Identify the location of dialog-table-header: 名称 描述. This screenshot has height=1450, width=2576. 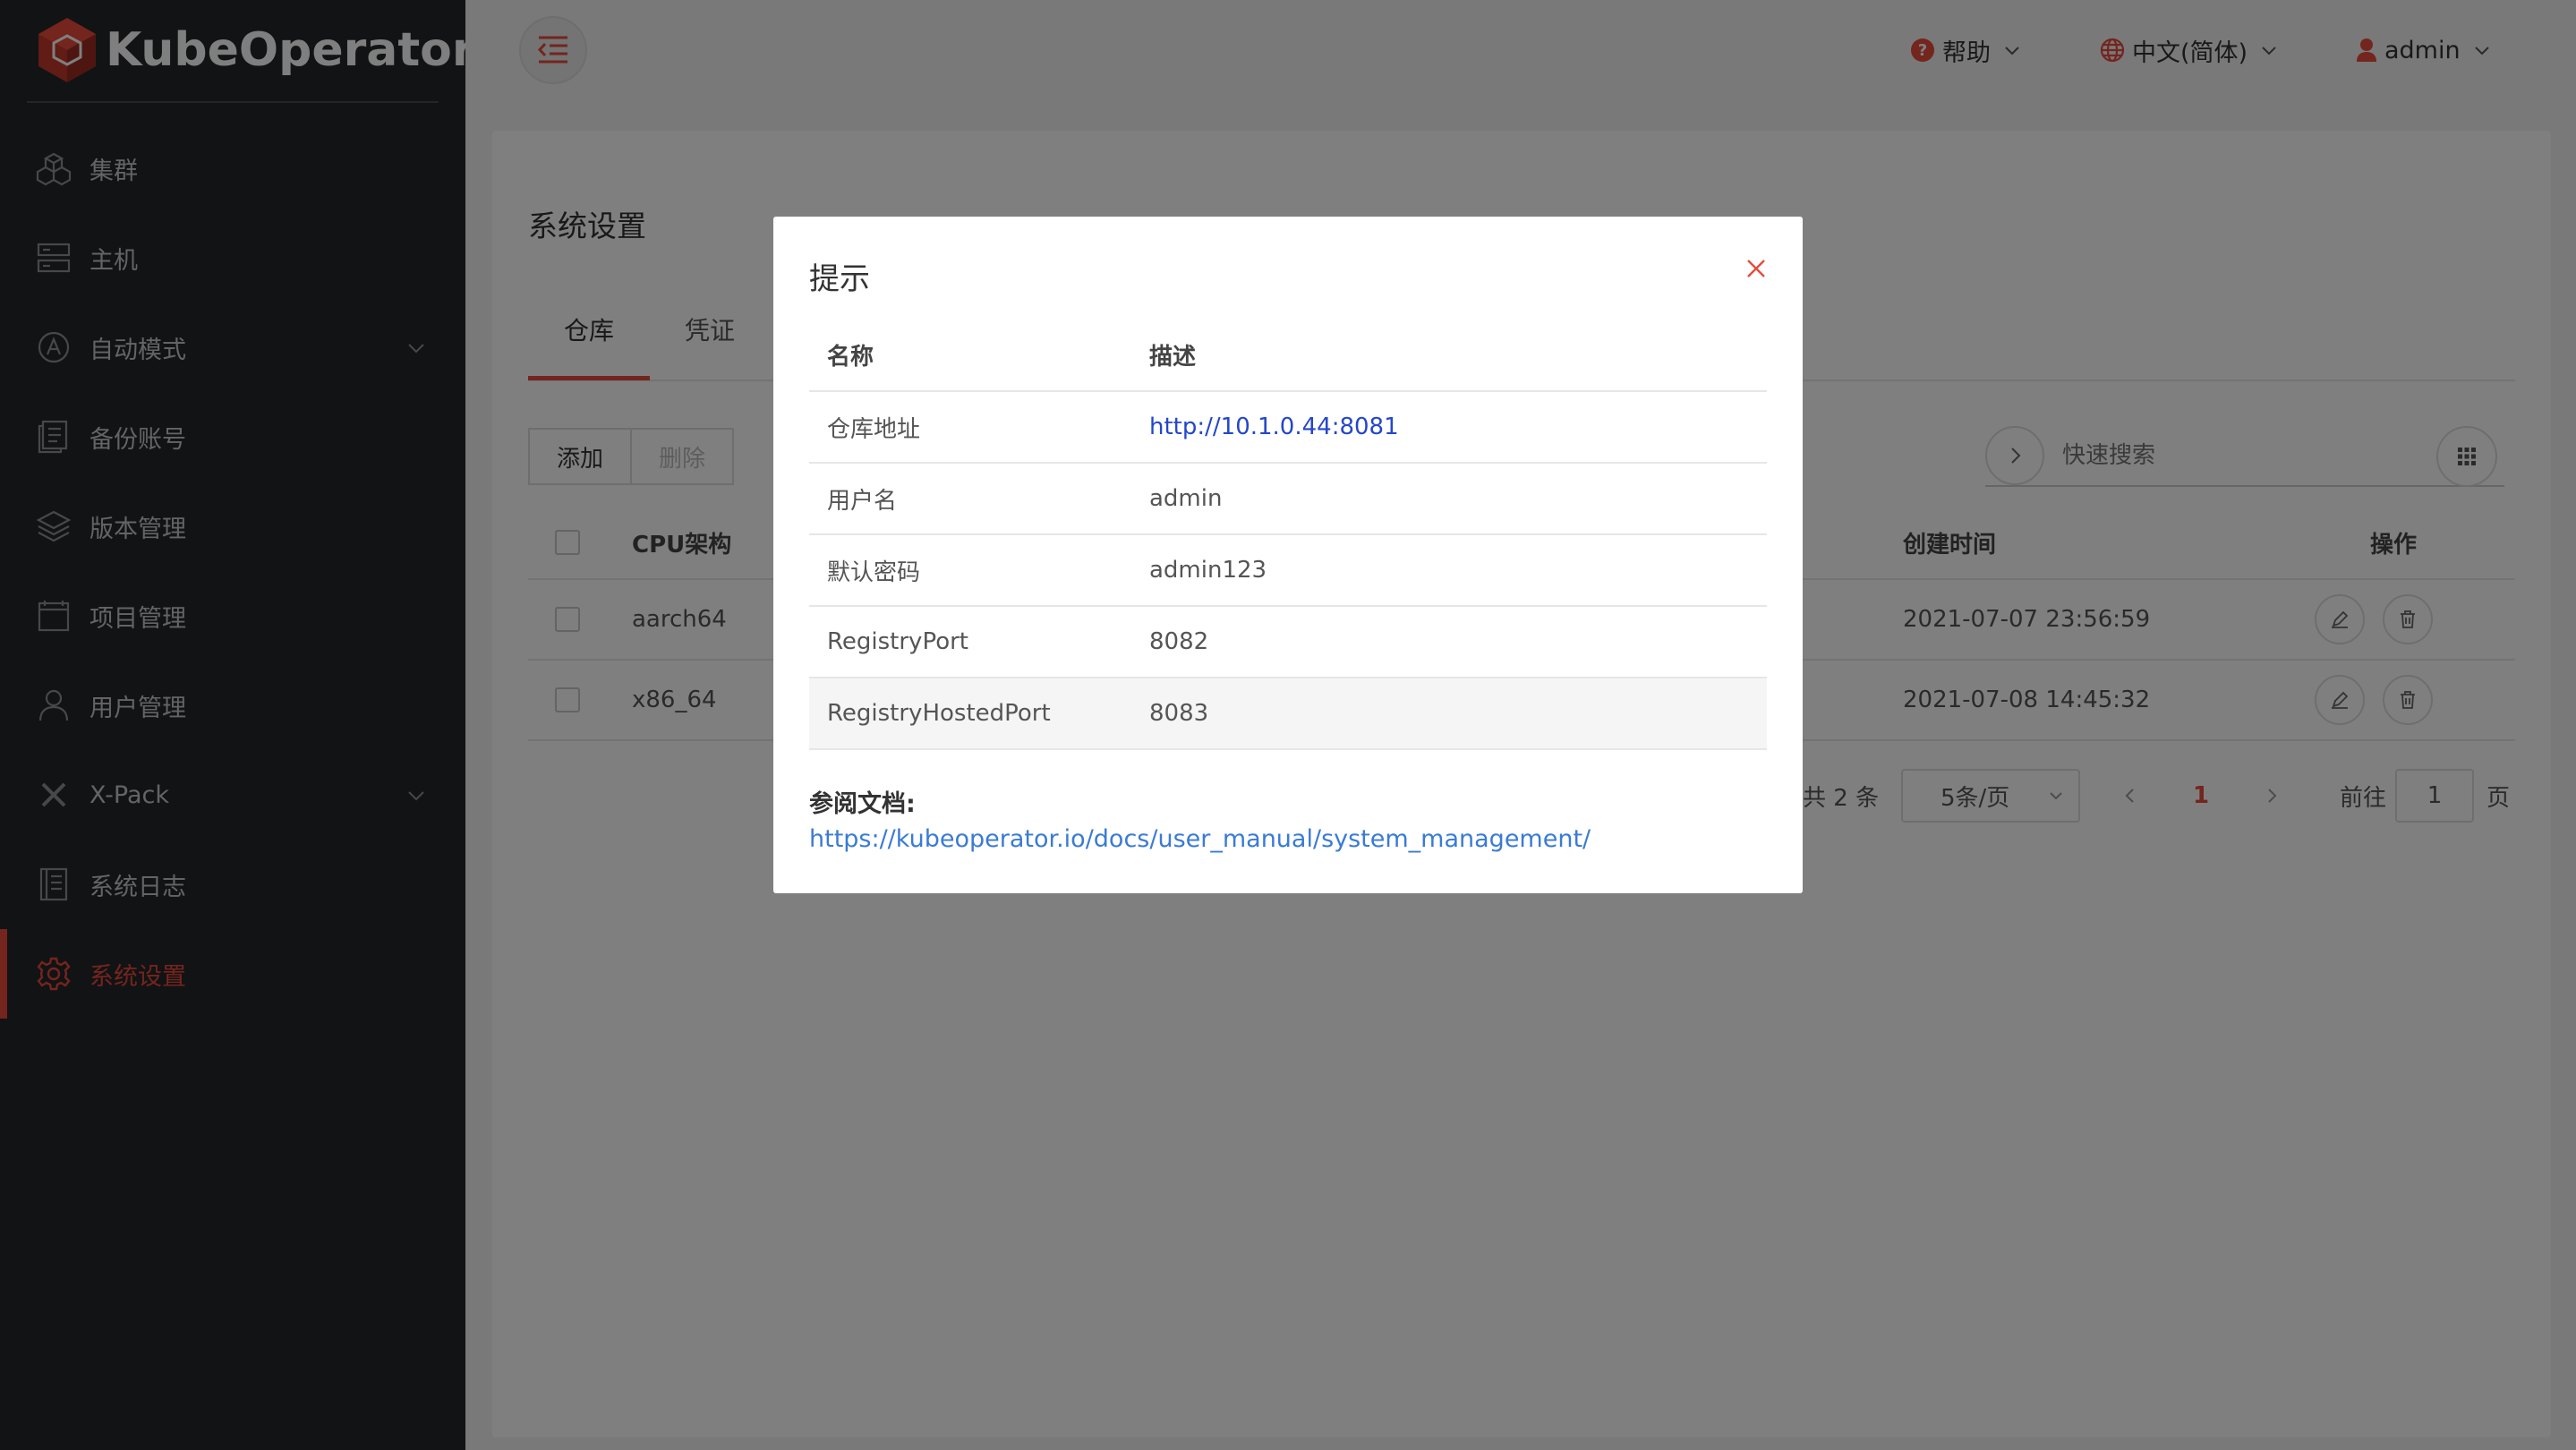
(1288, 355).